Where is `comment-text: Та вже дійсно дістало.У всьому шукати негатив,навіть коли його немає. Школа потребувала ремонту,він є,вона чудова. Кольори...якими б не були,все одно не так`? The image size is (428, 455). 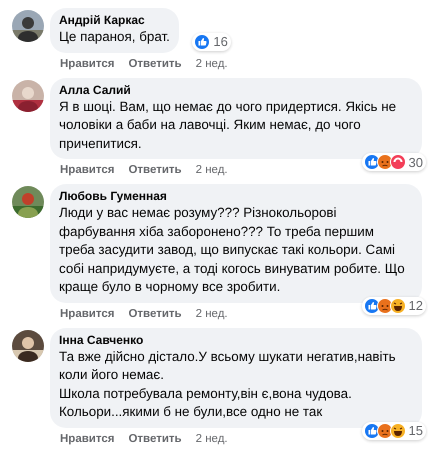 comment-text: Та вже дійсно дістало.У всьому шукати негатив,навіть коли його немає. Школа потребувала ремонту,він є,вона чудова. Кольори...якими б не були,все одно не так is located at coordinates (228, 384).